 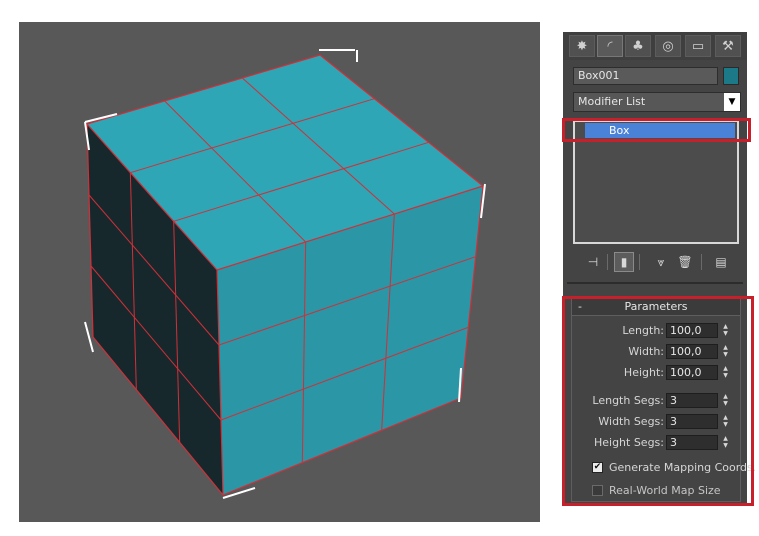 What do you see at coordinates (631, 421) in the screenshot?
I see `width-segs-label: Width Segs:` at bounding box center [631, 421].